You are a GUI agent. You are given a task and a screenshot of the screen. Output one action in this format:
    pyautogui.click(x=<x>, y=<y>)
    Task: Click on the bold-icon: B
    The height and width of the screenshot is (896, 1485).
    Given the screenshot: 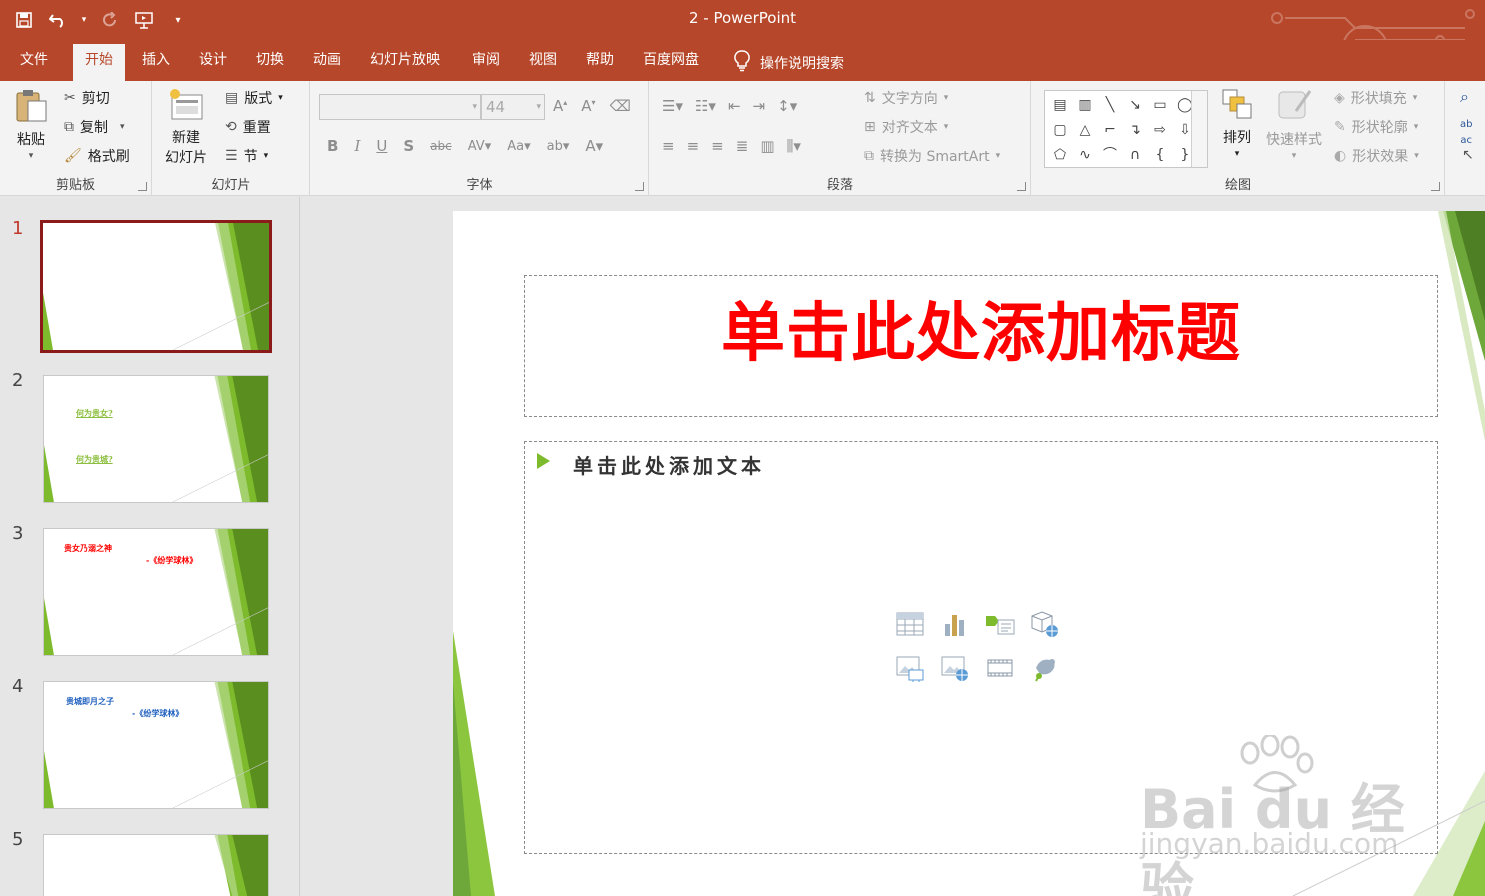 What is the action you would take?
    pyautogui.click(x=332, y=146)
    